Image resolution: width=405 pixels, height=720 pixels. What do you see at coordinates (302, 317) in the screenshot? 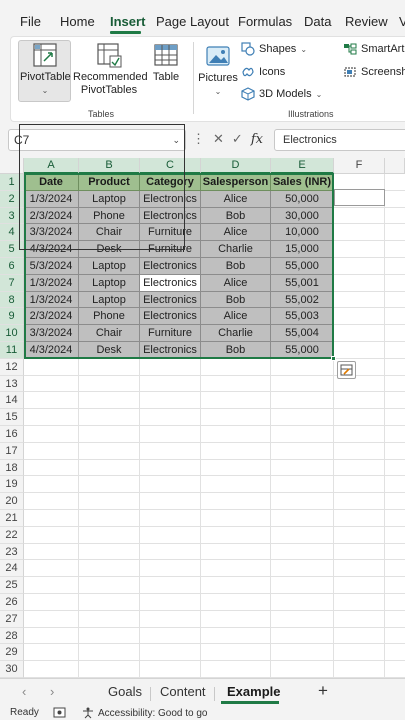
I see `table-cell: 55,003` at bounding box center [302, 317].